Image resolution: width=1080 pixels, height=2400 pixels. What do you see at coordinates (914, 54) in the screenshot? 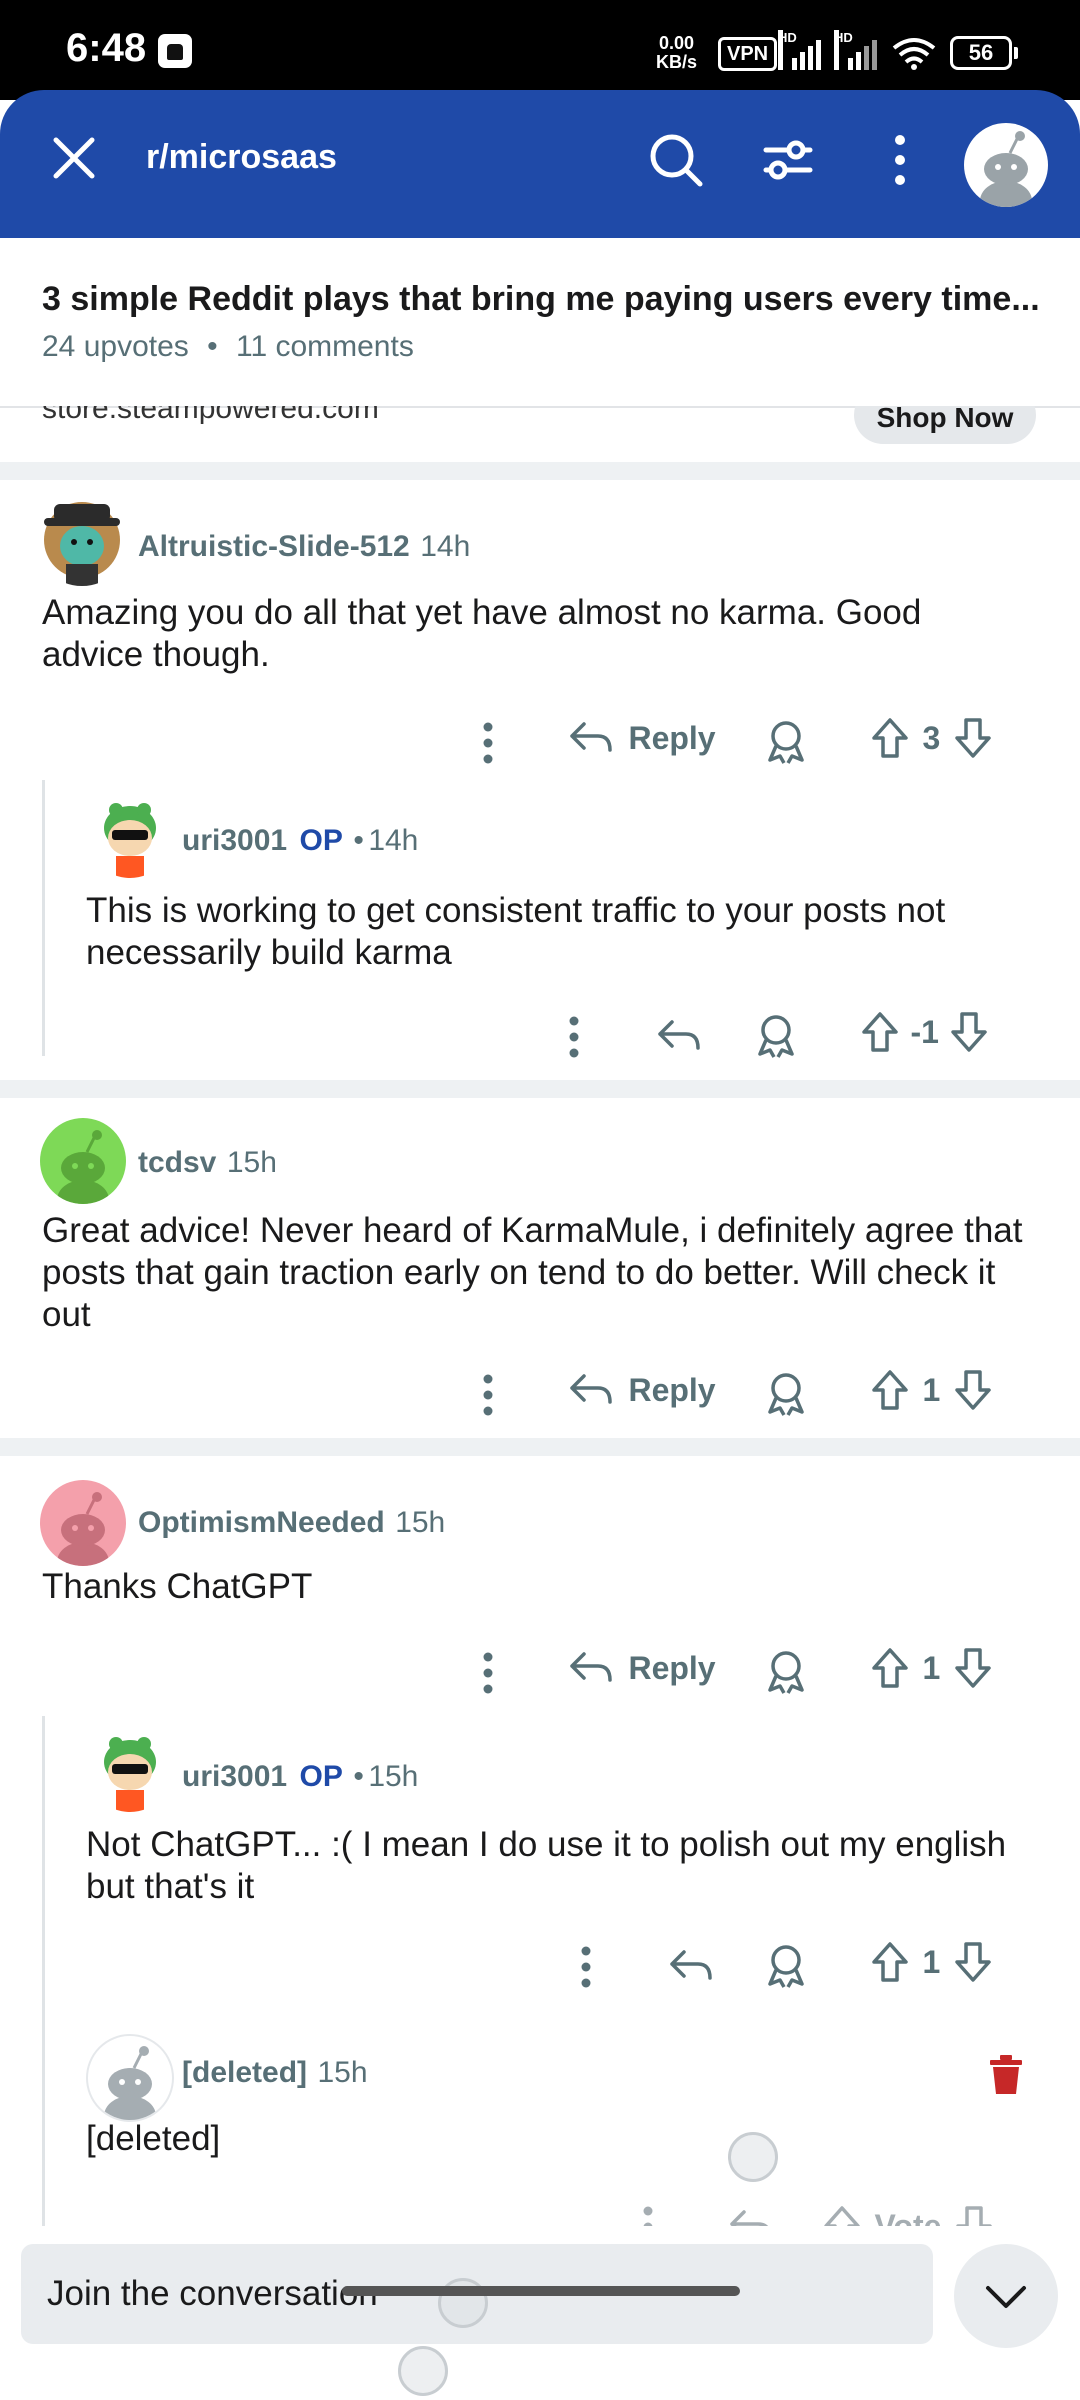
I see `wifi-icon` at bounding box center [914, 54].